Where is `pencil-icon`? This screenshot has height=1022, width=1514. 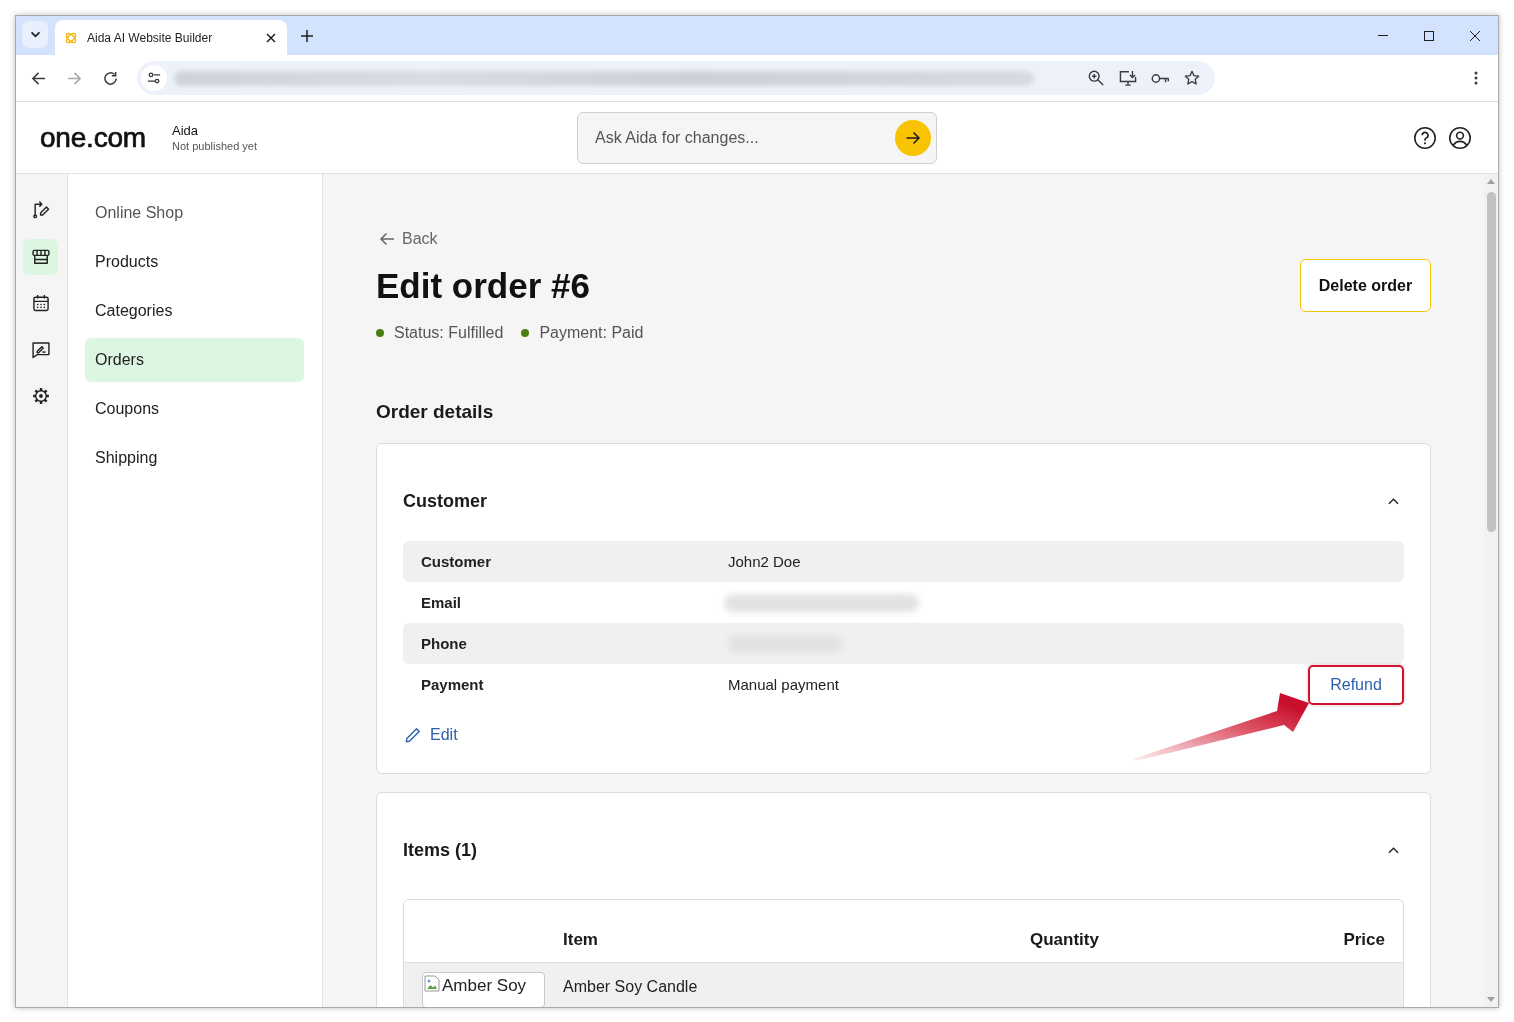 pencil-icon is located at coordinates (413, 735).